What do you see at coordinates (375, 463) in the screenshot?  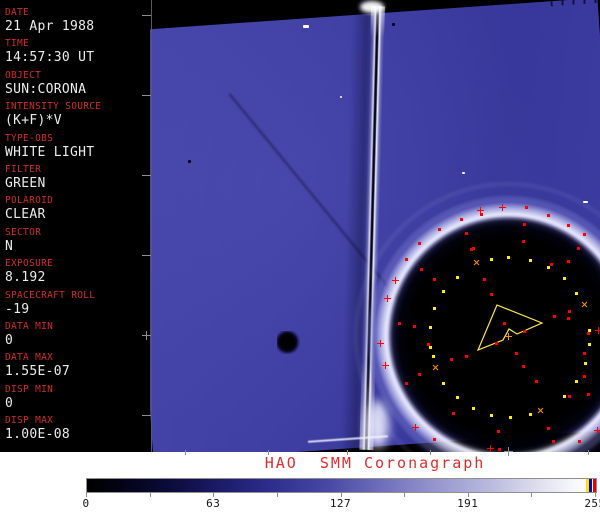 I see `plot-title: HAO SMM Coronagraph` at bounding box center [375, 463].